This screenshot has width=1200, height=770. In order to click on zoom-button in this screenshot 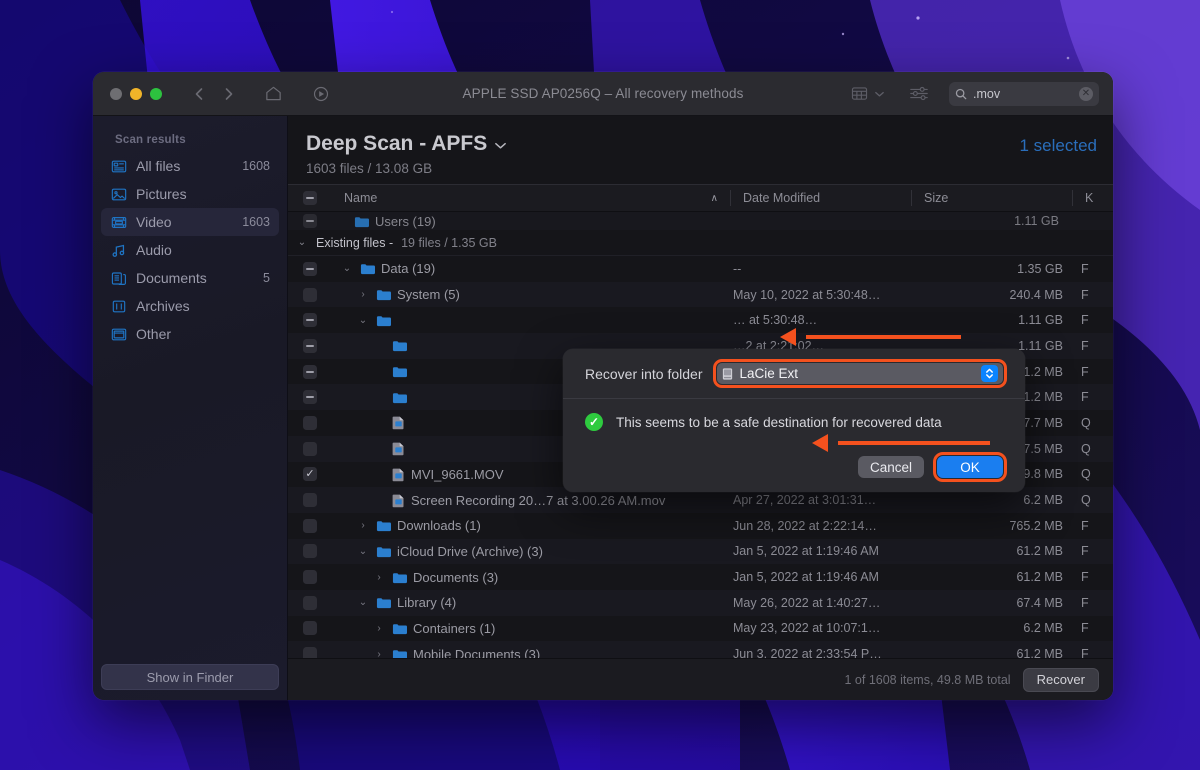, I will do `click(156, 93)`.